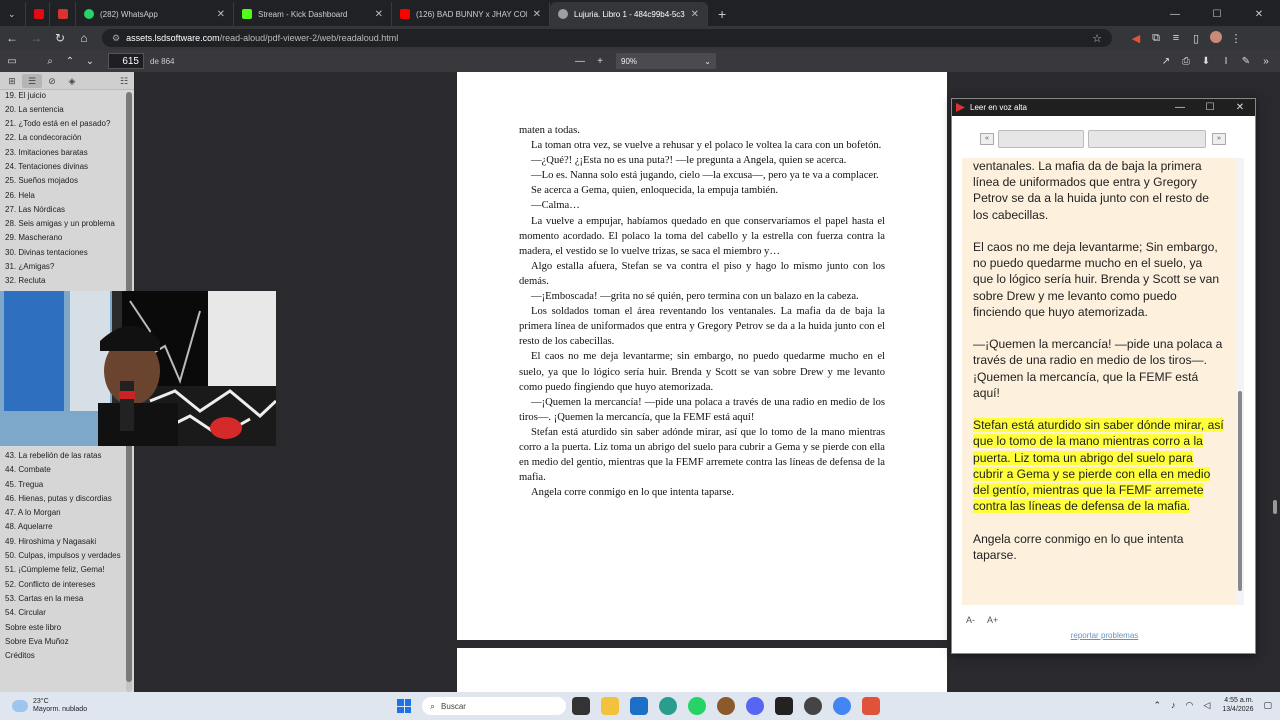 The height and width of the screenshot is (720, 1280). I want to click on app-icon, so click(726, 706).